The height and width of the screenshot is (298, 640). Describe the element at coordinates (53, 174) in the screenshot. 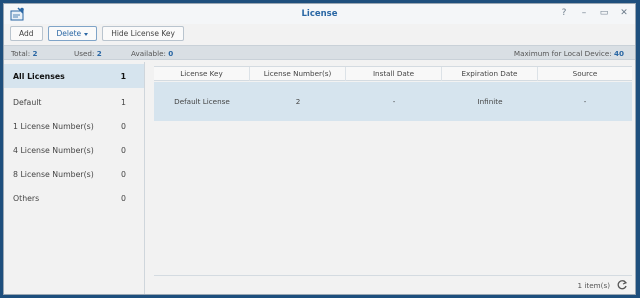

I see `sidebar-item-label: 8 License Number(s)` at that location.